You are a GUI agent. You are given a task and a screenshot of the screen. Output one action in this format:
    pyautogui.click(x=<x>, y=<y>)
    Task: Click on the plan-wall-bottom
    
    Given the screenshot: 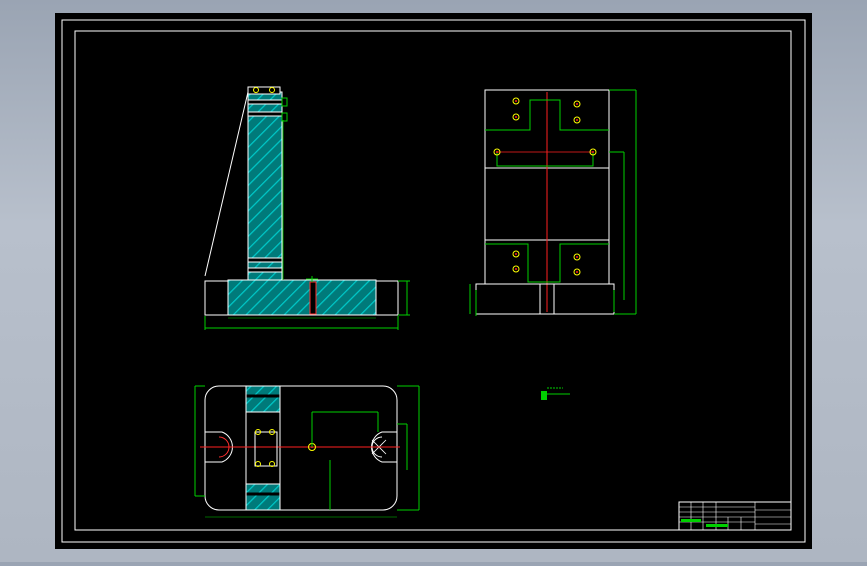 What is the action you would take?
    pyautogui.click(x=263, y=497)
    